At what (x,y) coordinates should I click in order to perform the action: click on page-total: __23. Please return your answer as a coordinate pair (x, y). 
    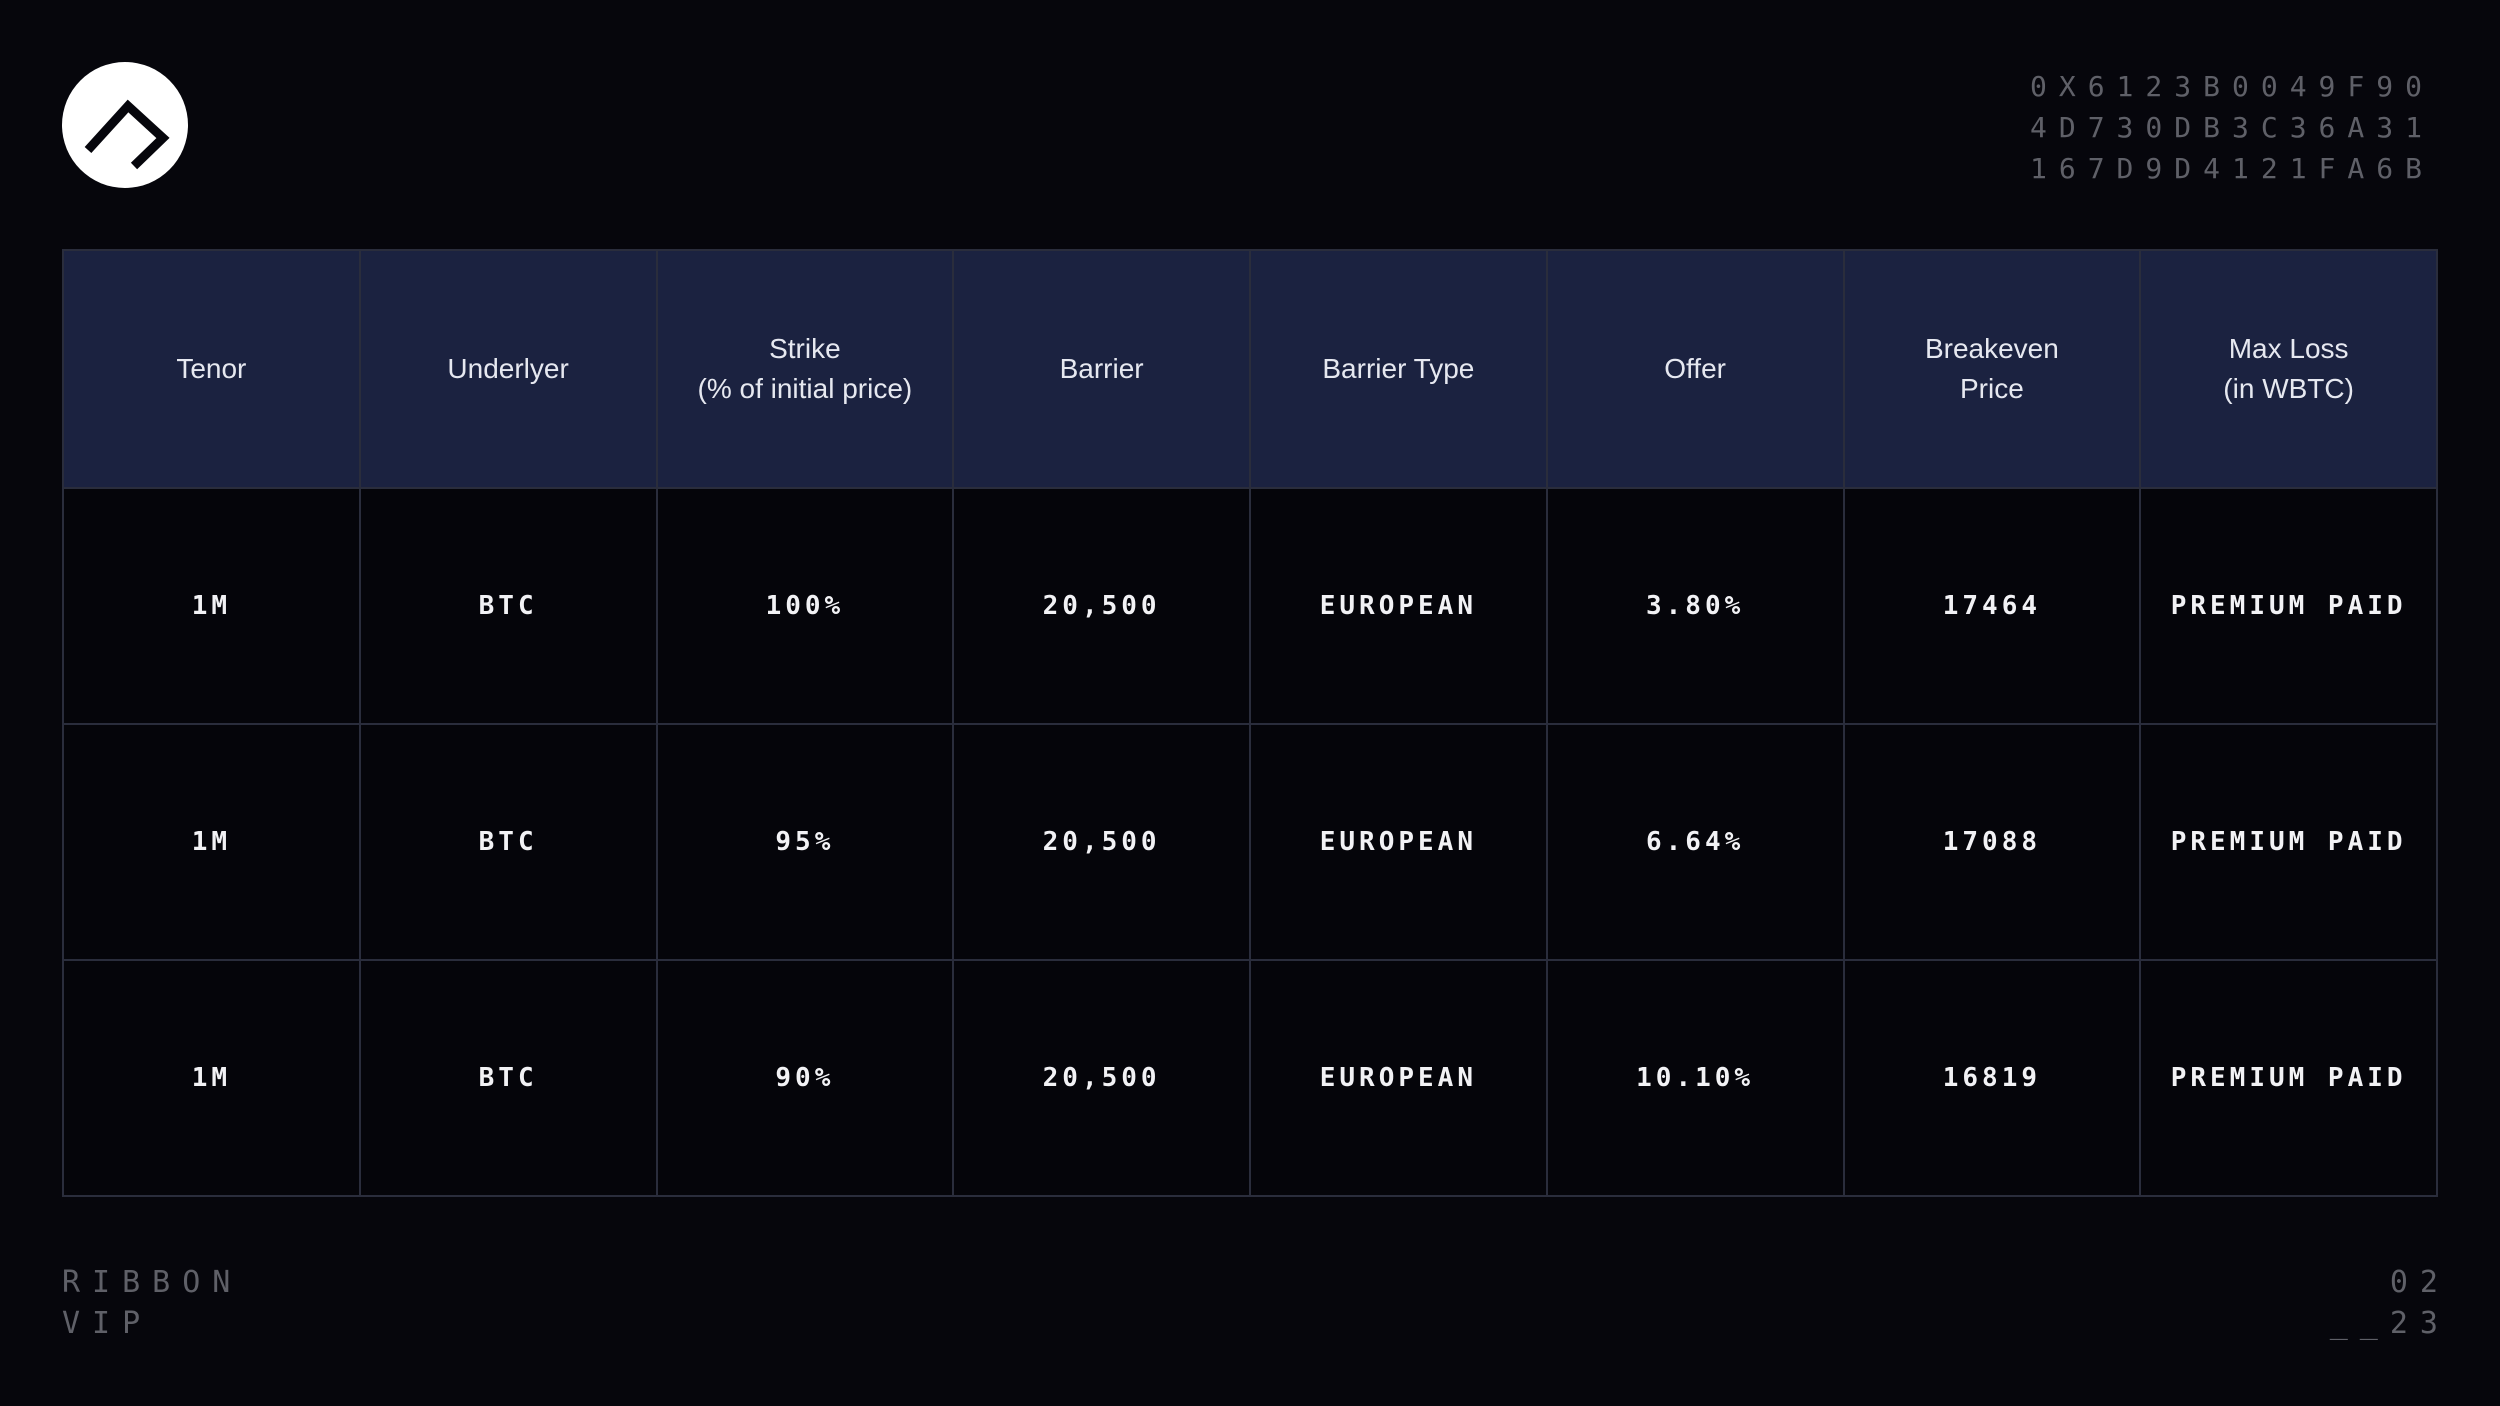
    Looking at the image, I should click on (2389, 1323).